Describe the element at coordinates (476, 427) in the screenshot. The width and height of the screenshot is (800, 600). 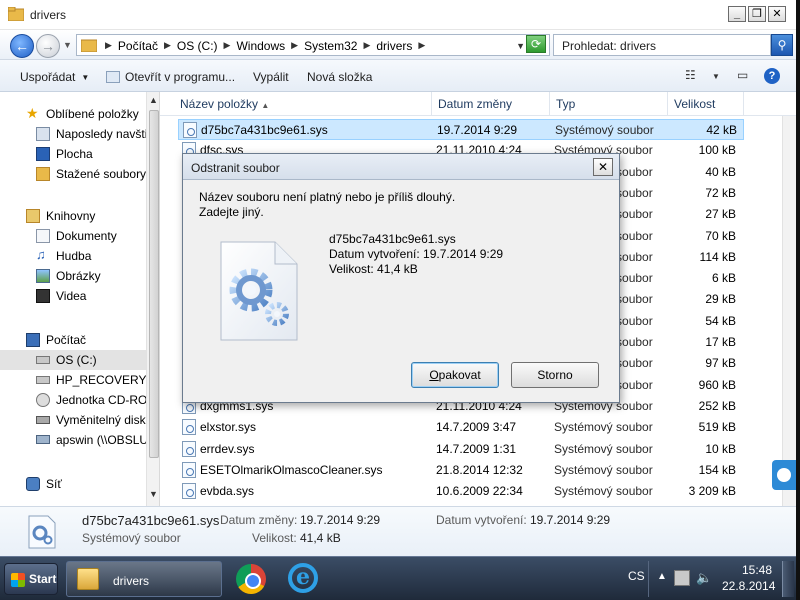
I see `file-date: 14.7.2009 3:47` at that location.